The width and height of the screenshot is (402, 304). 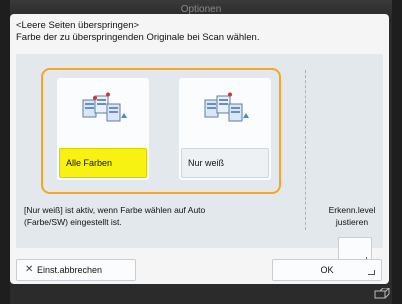 I want to click on enter-icon, so click(x=371, y=272).